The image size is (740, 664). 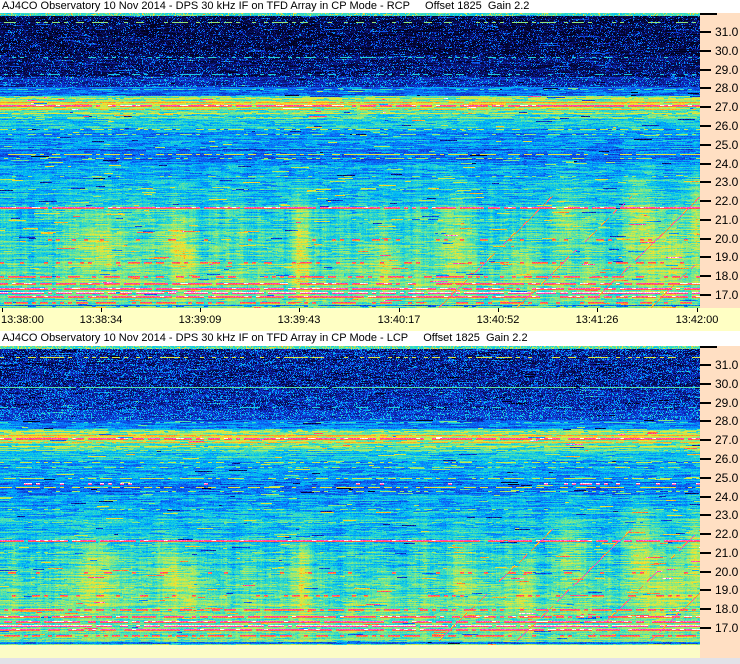 I want to click on time-tick-label: 13:40:52, so click(x=498, y=320).